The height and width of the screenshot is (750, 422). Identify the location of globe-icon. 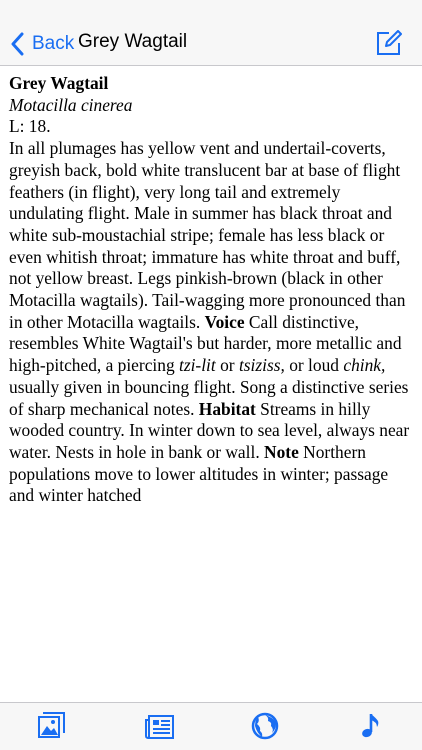
(265, 726).